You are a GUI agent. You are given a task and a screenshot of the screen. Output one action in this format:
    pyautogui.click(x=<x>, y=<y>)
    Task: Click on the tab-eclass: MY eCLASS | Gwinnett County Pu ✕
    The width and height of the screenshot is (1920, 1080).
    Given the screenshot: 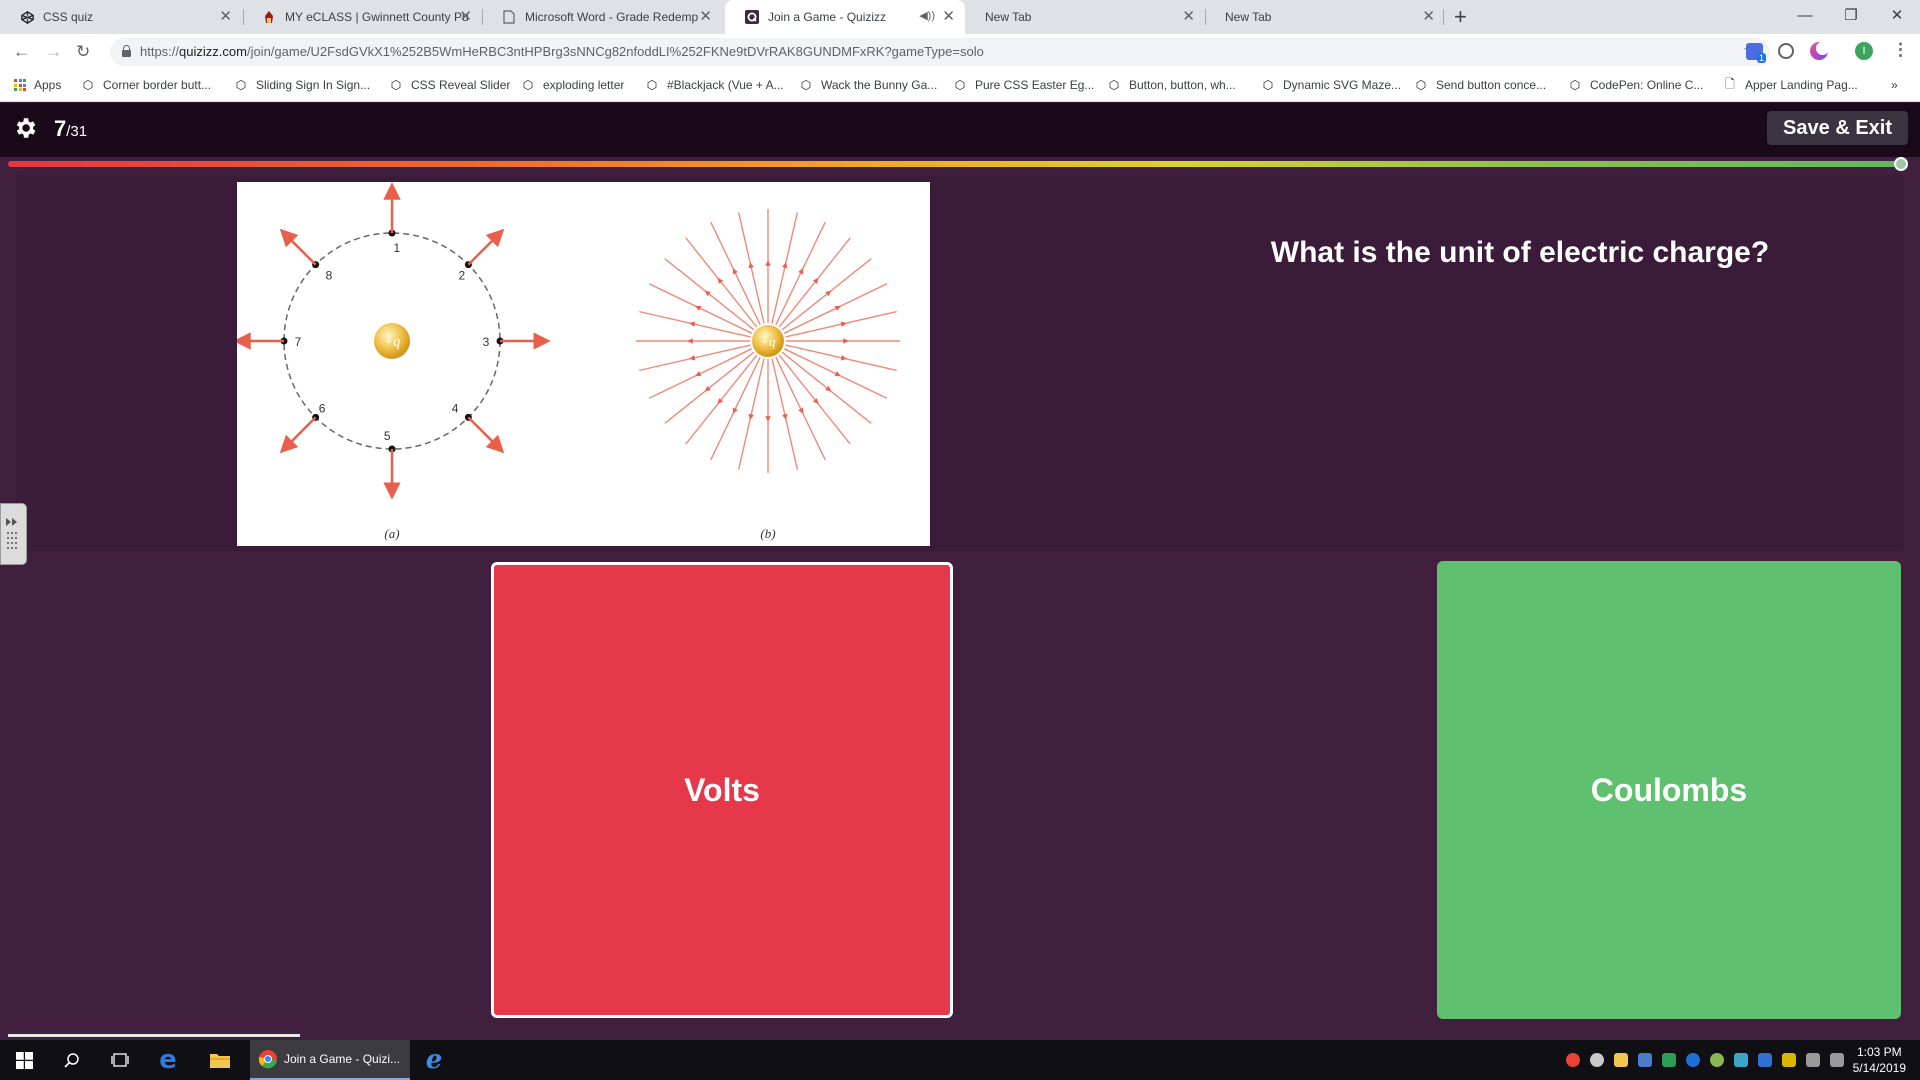 What is the action you would take?
    pyautogui.click(x=362, y=17)
    